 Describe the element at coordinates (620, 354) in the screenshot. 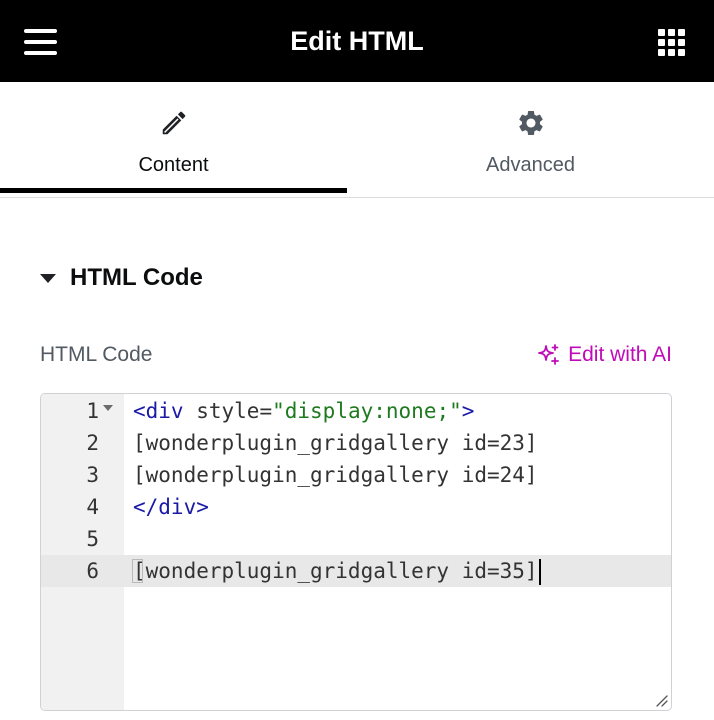

I see `edit-with-ai-label: Edit with AI` at that location.